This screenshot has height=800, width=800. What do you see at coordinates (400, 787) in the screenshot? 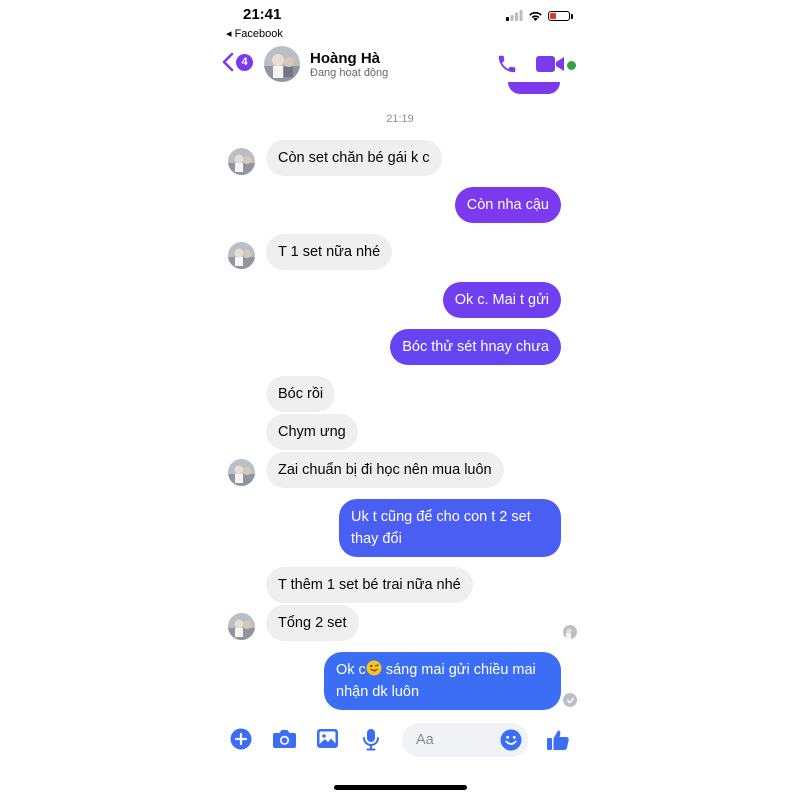
I see `home-indicator` at bounding box center [400, 787].